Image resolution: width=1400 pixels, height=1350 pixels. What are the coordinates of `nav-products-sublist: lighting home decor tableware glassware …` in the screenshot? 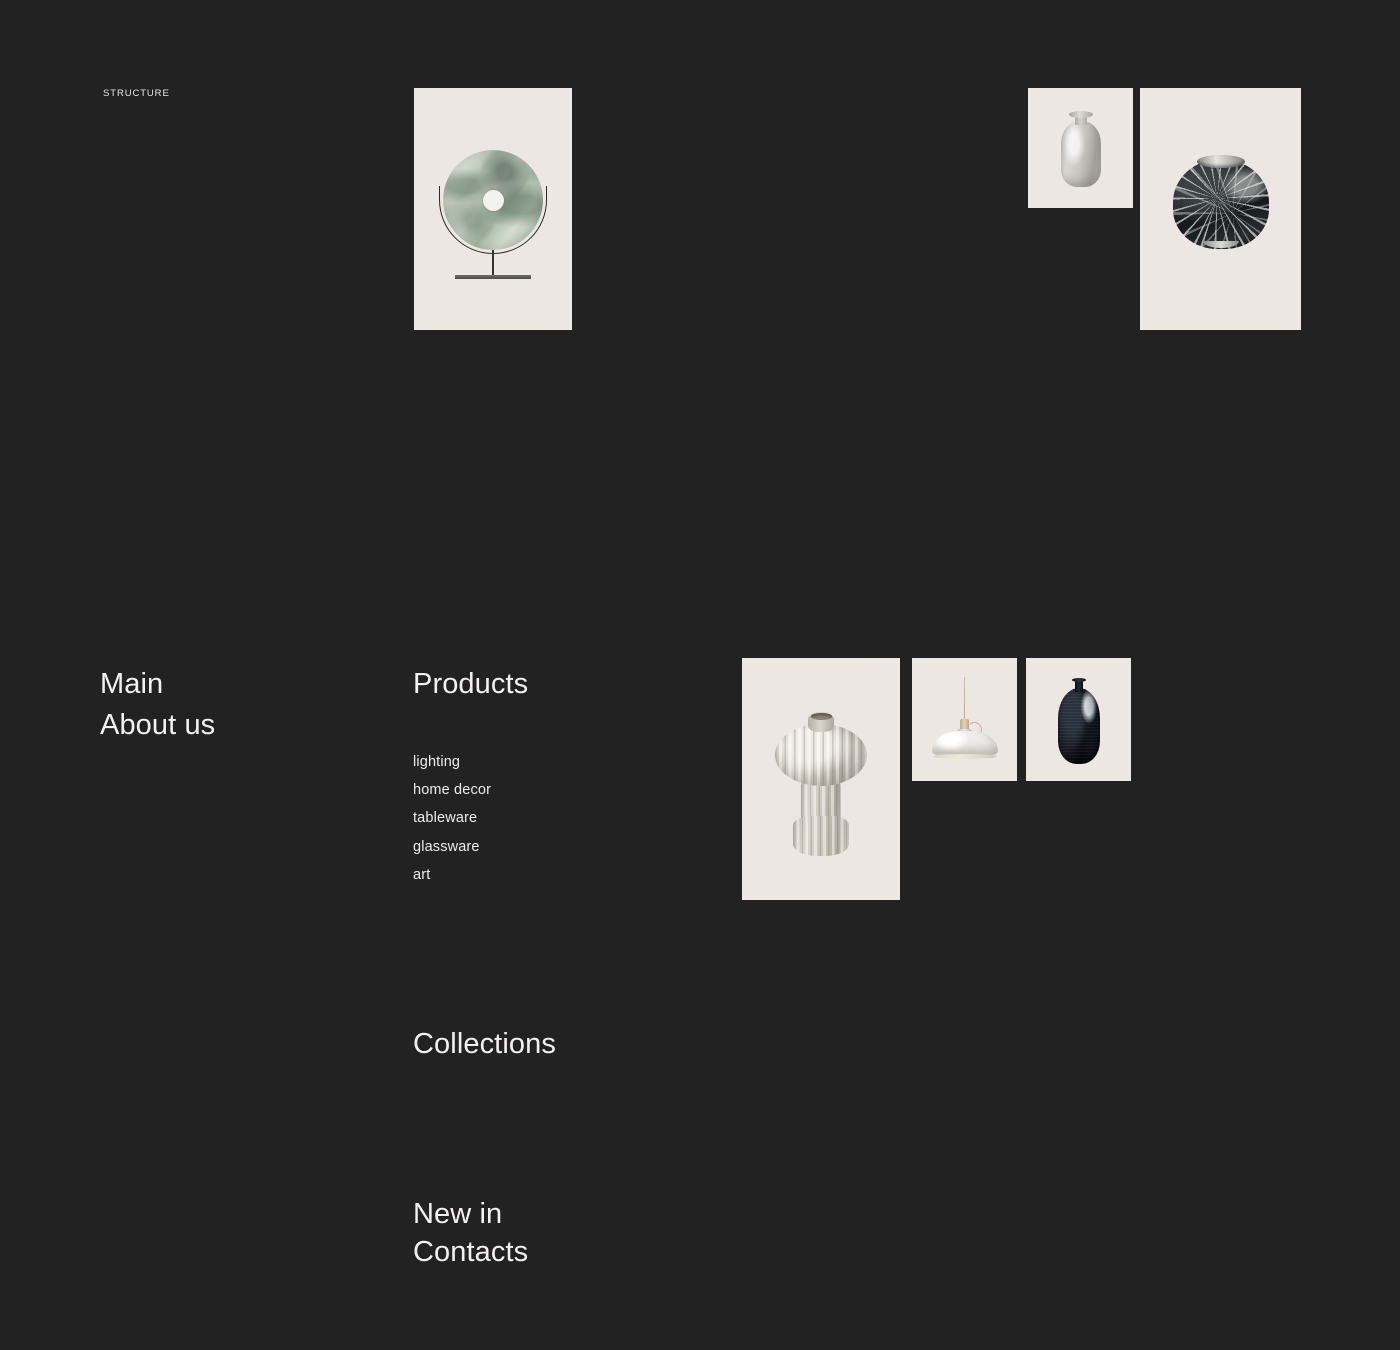 It's located at (452, 818).